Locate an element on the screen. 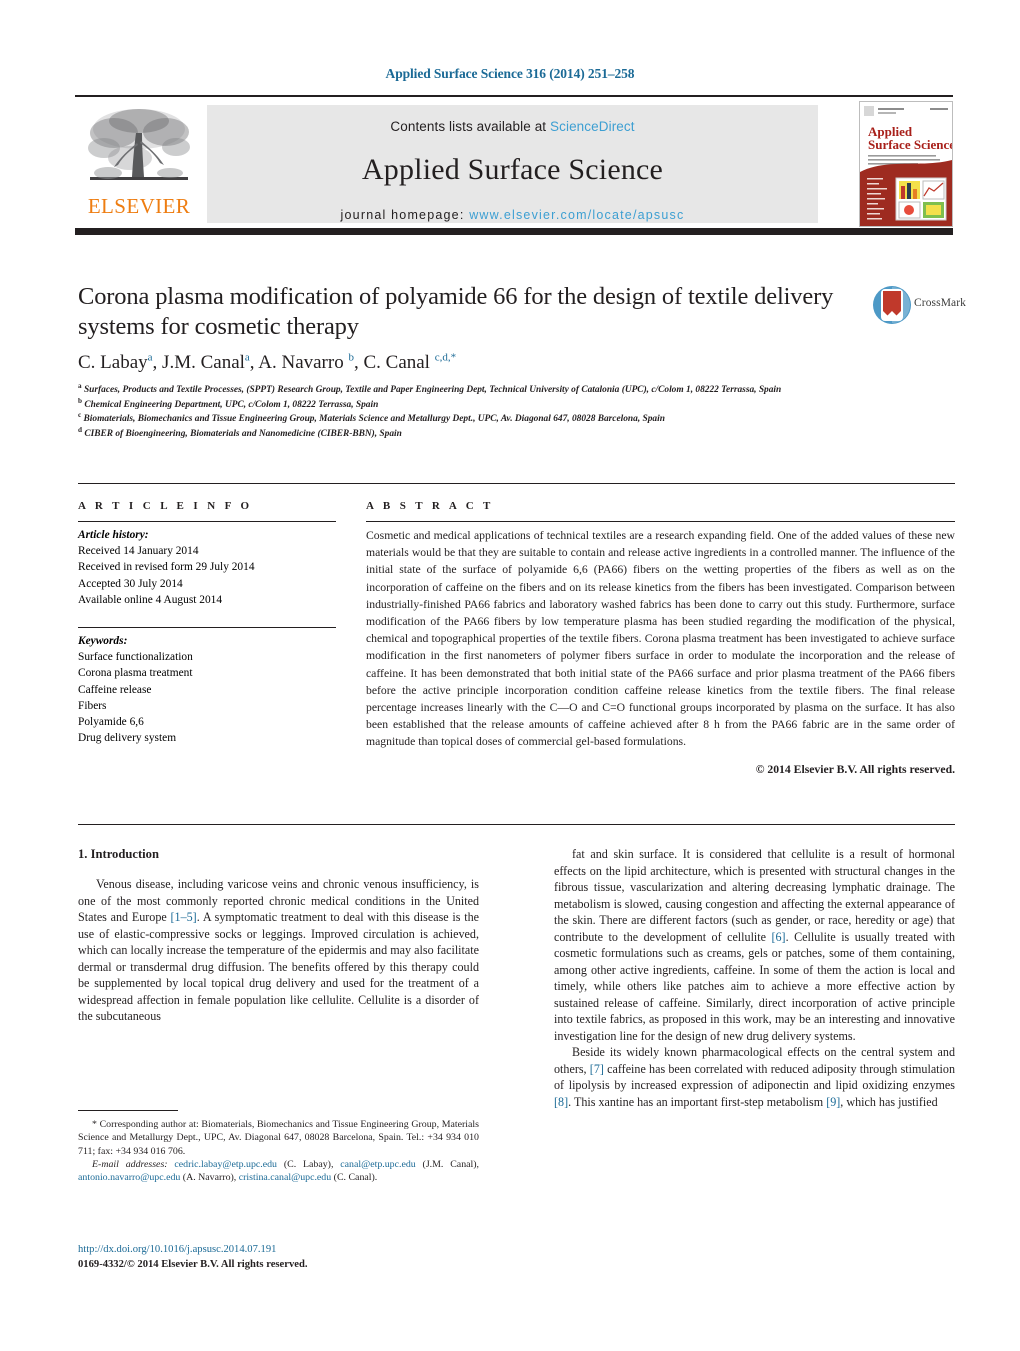  keyword-item: Corona plasma treatment is located at coordinates (135, 673).